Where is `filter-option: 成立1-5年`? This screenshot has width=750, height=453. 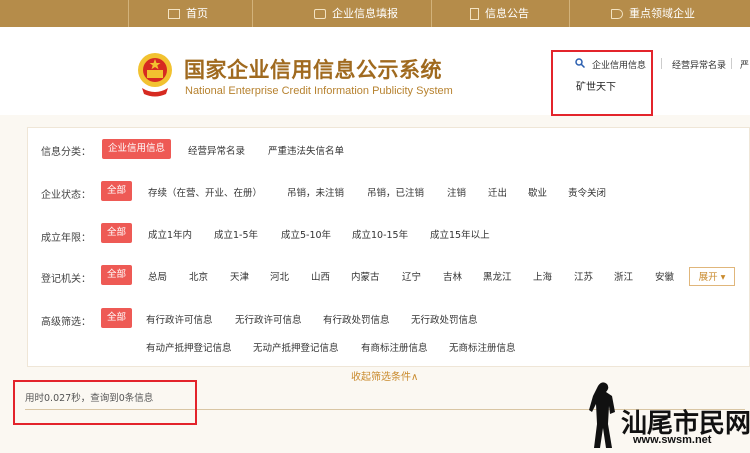
filter-option: 成立1-5年 is located at coordinates (236, 234).